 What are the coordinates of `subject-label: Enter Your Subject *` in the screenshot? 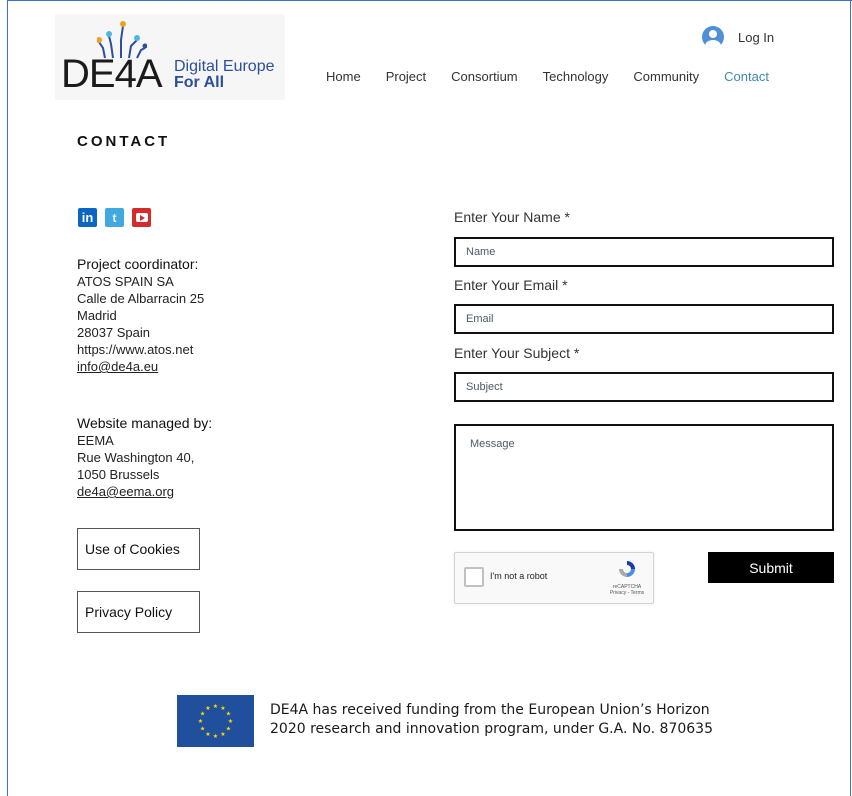 It's located at (517, 353).